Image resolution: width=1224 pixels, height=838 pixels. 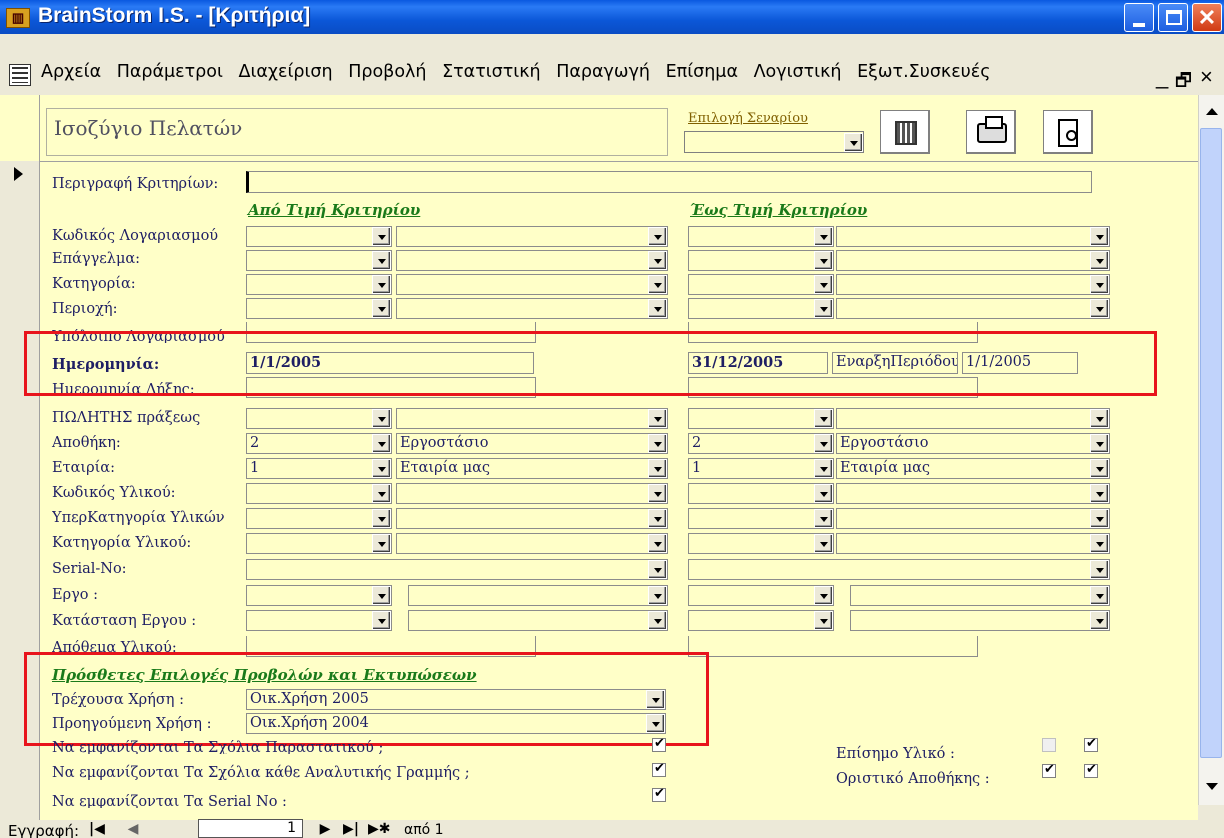 What do you see at coordinates (657, 236) in the screenshot?
I see `account-from-name-dropdown` at bounding box center [657, 236].